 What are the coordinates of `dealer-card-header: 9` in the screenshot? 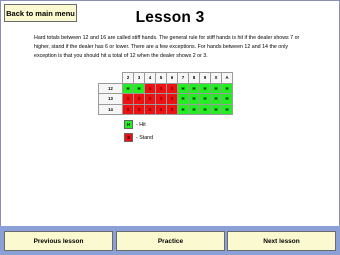 It's located at (205, 78).